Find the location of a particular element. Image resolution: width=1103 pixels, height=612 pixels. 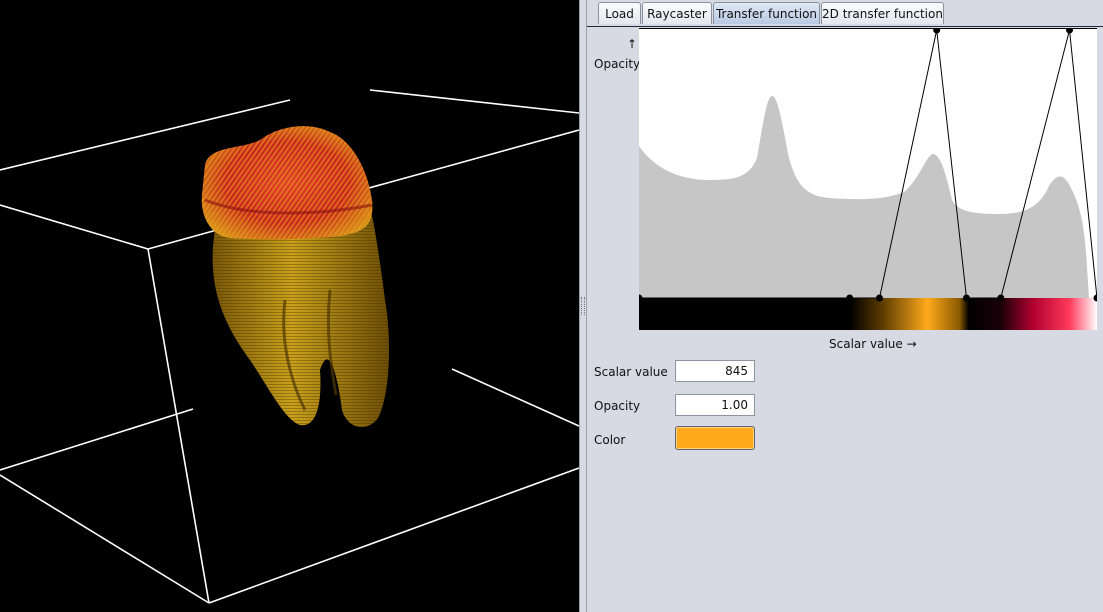

split-pane-divider is located at coordinates (583, 306).